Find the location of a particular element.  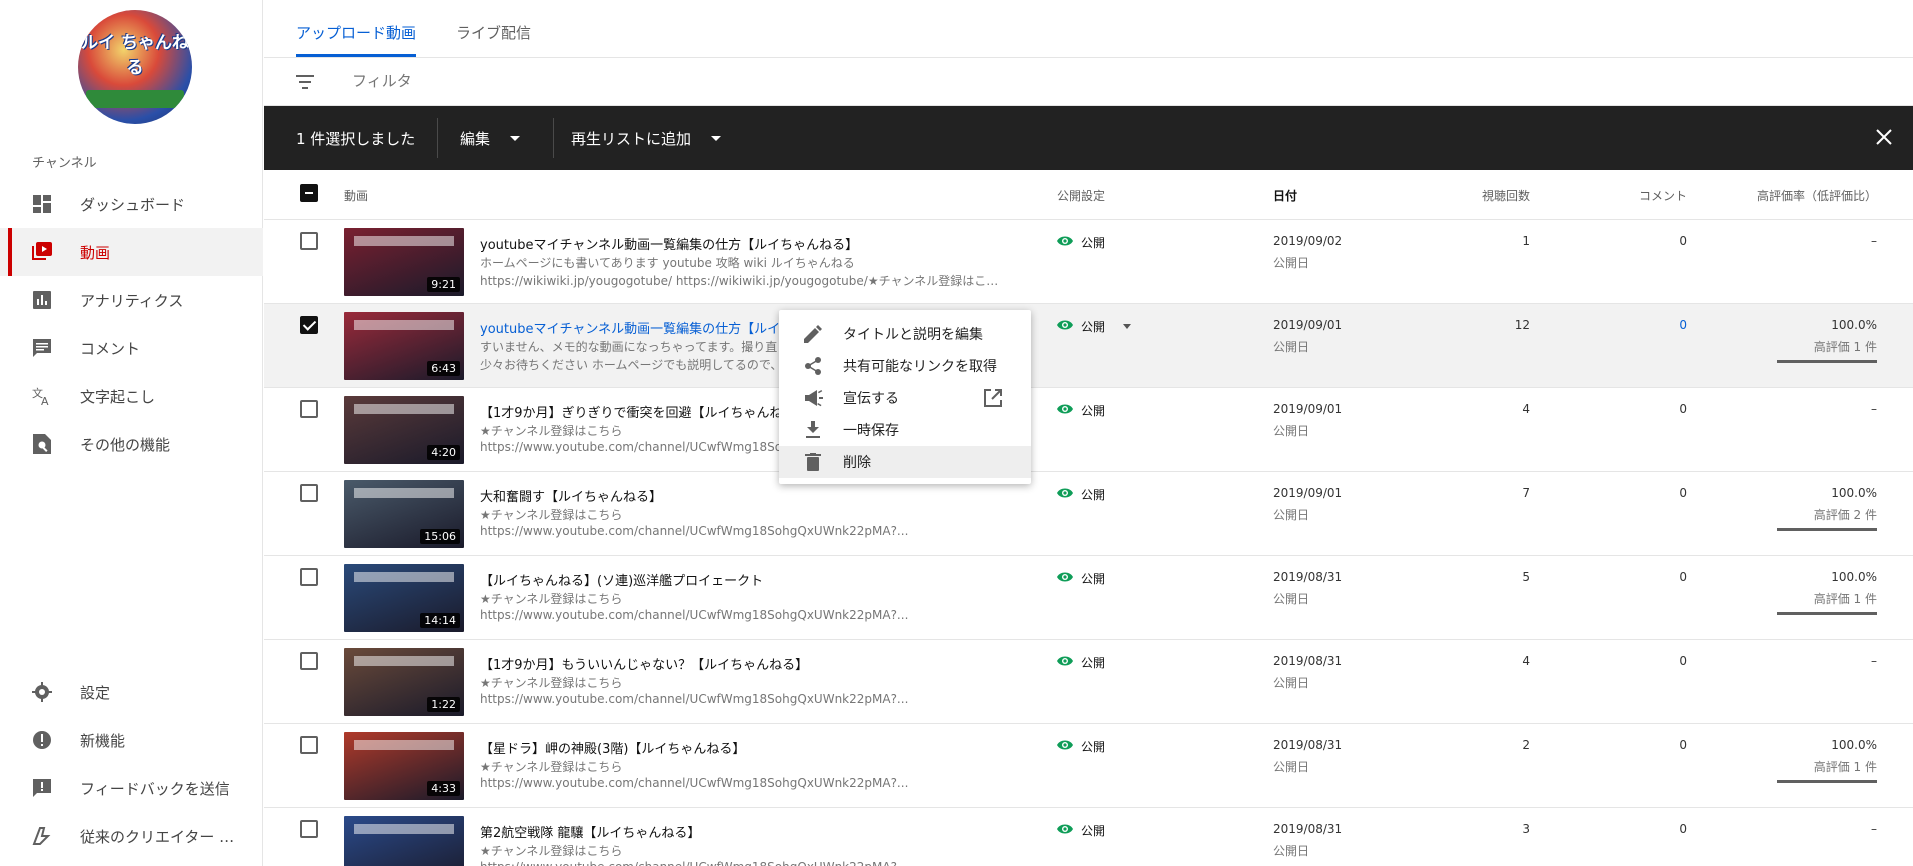

video-thumbnail: 4:33 is located at coordinates (404, 766).